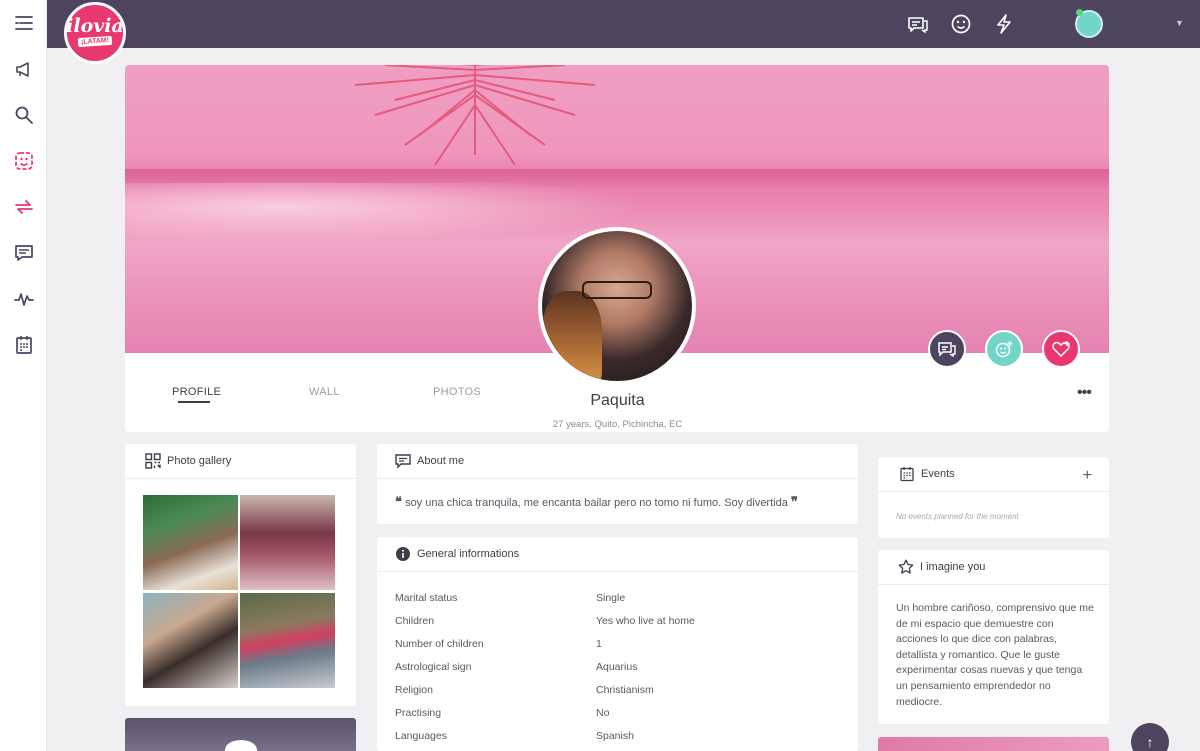  Describe the element at coordinates (953, 567) in the screenshot. I see `panel-title: I imagine you` at that location.